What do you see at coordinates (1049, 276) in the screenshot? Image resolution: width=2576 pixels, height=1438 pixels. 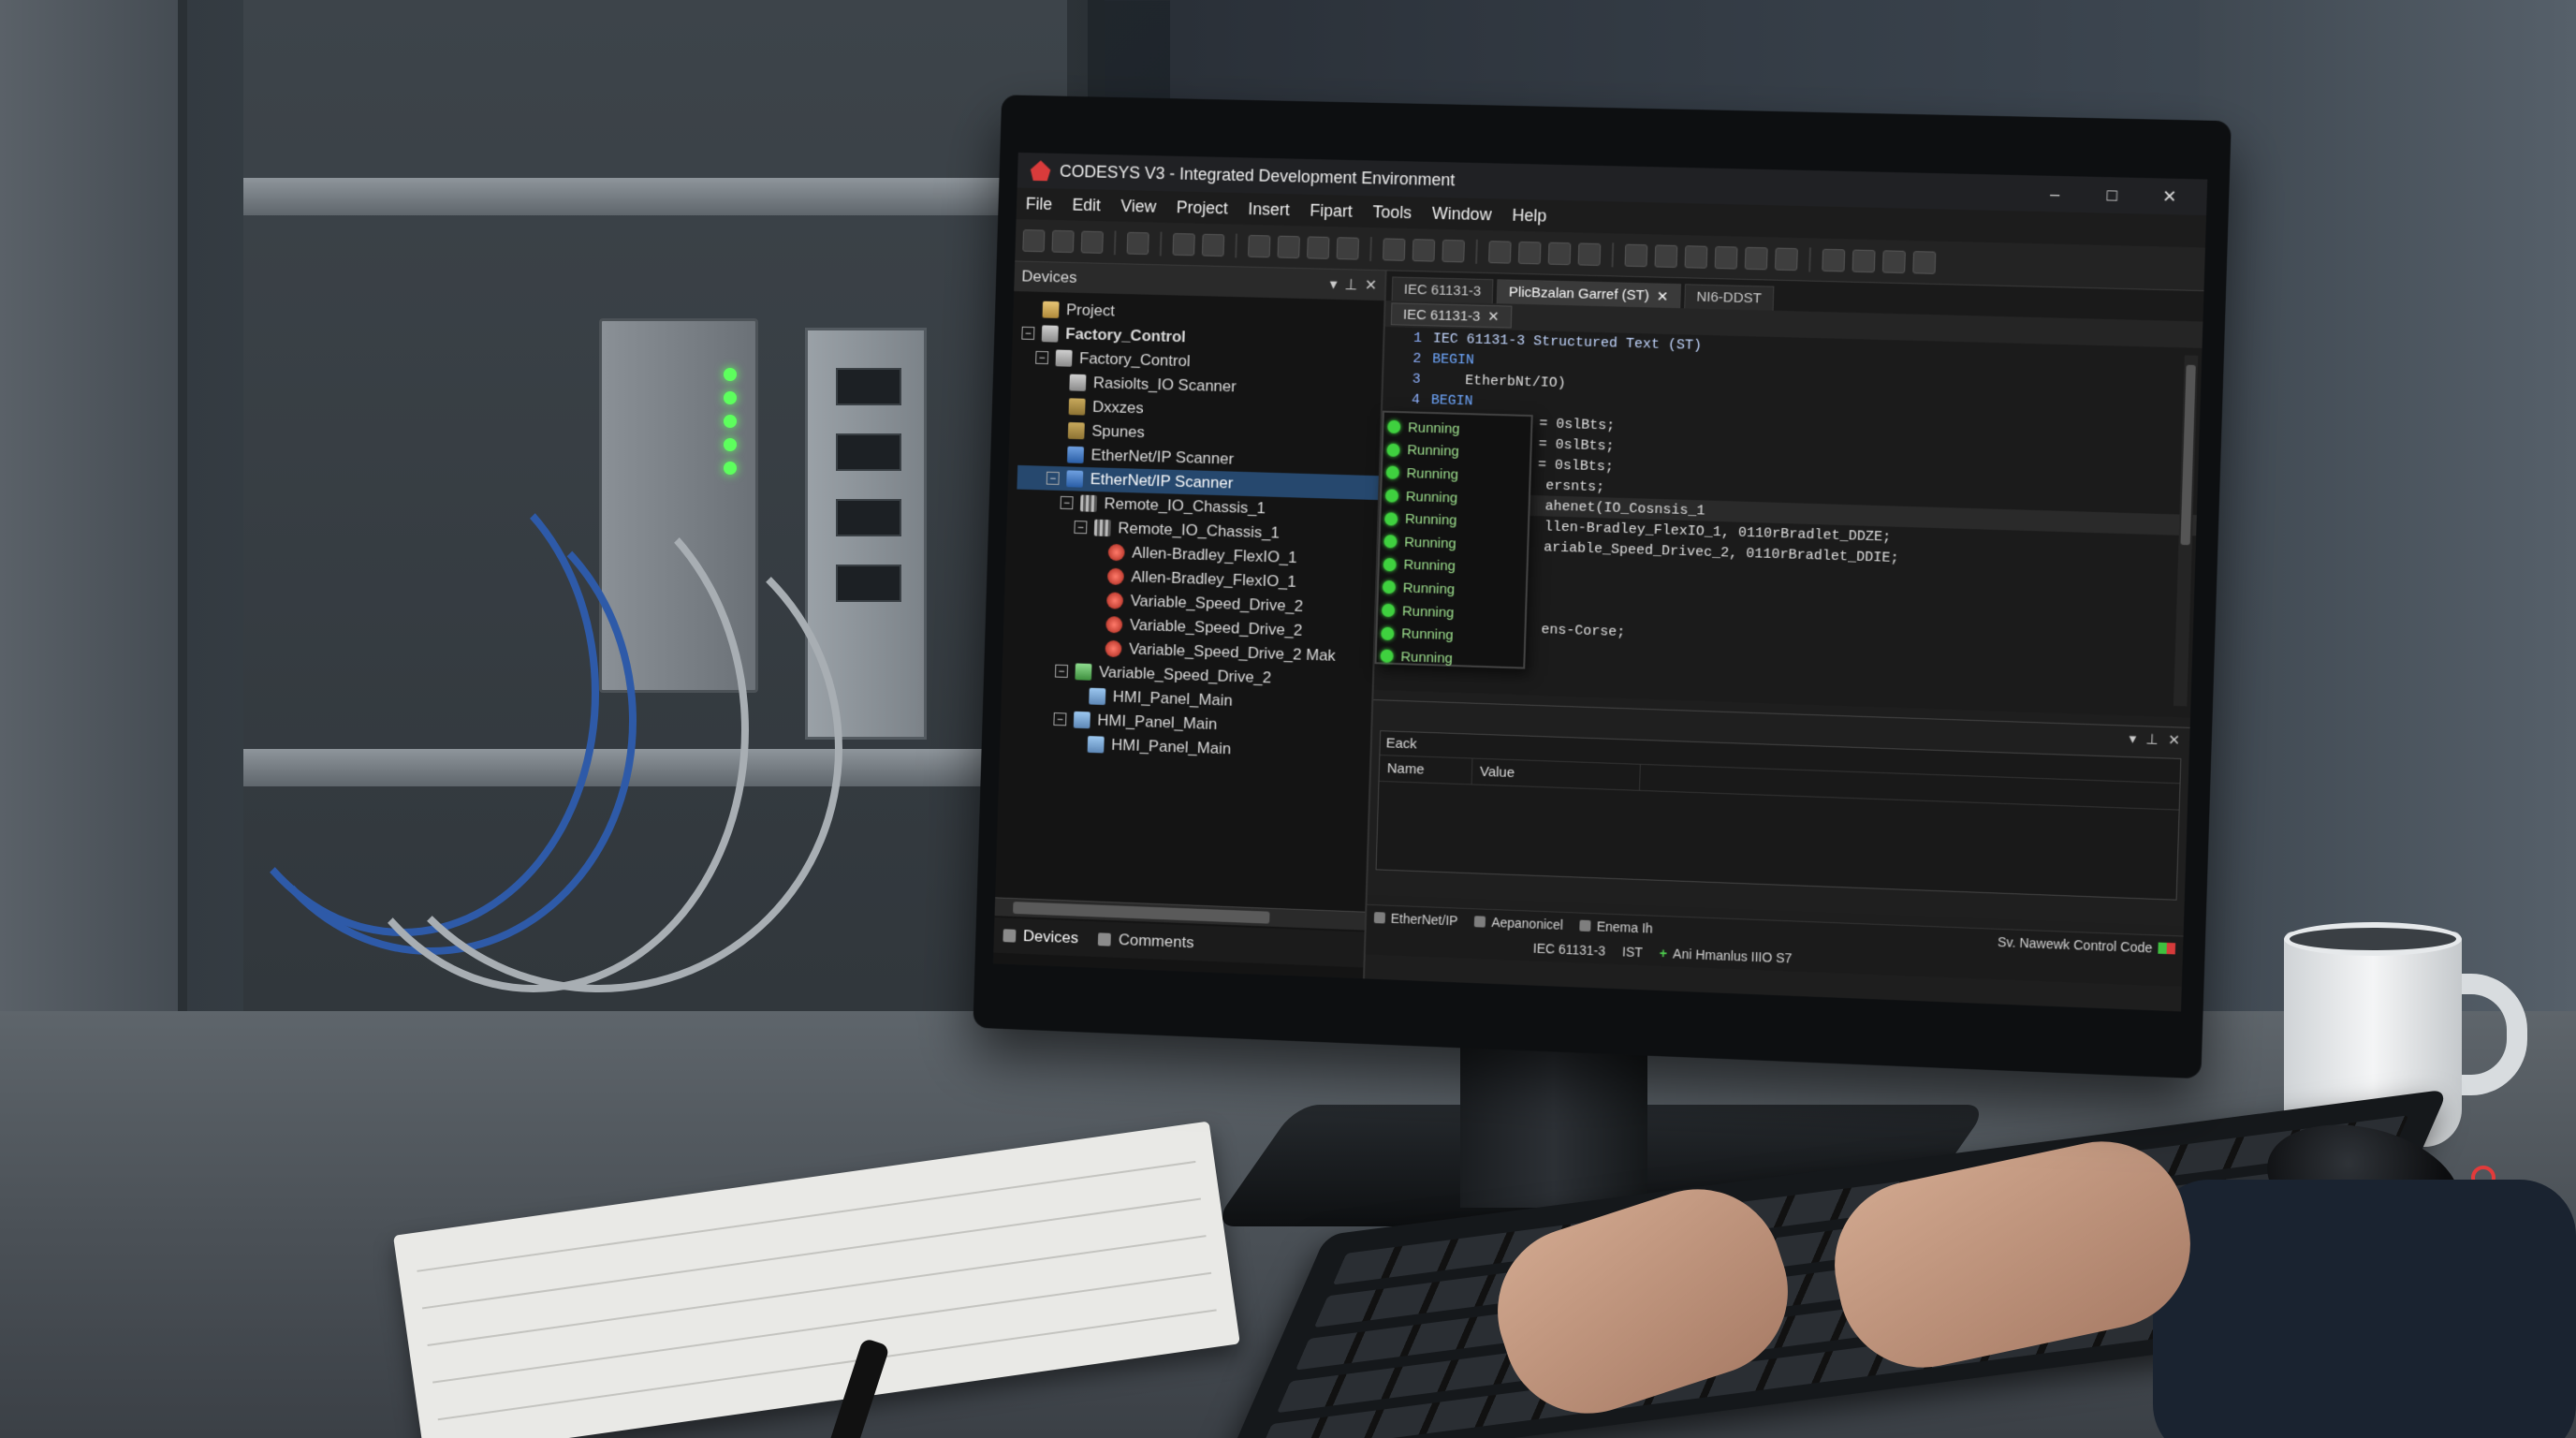 I see `devices-pane-title: Devices` at bounding box center [1049, 276].